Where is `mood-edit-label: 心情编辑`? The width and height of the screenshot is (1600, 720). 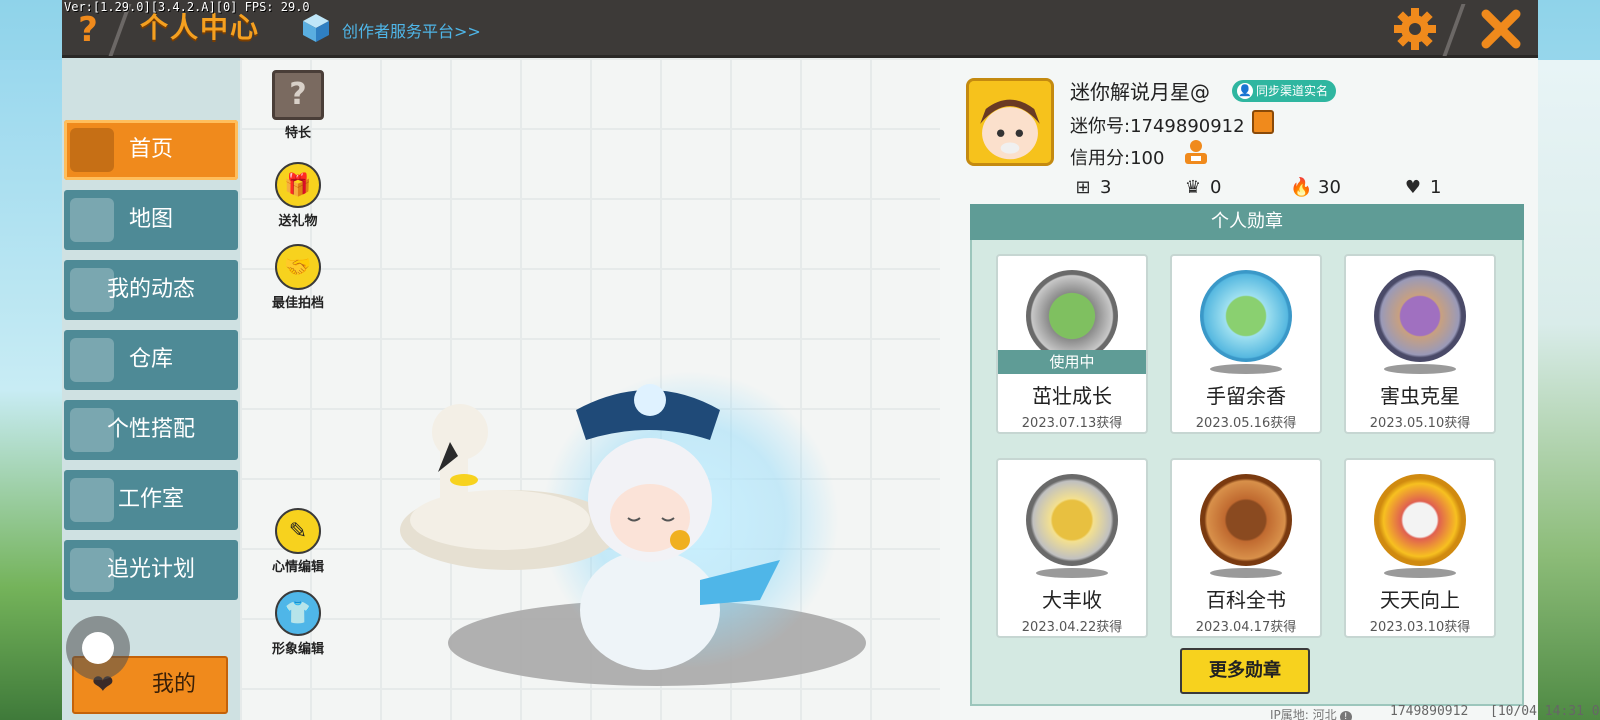 mood-edit-label: 心情编辑 is located at coordinates (297, 567).